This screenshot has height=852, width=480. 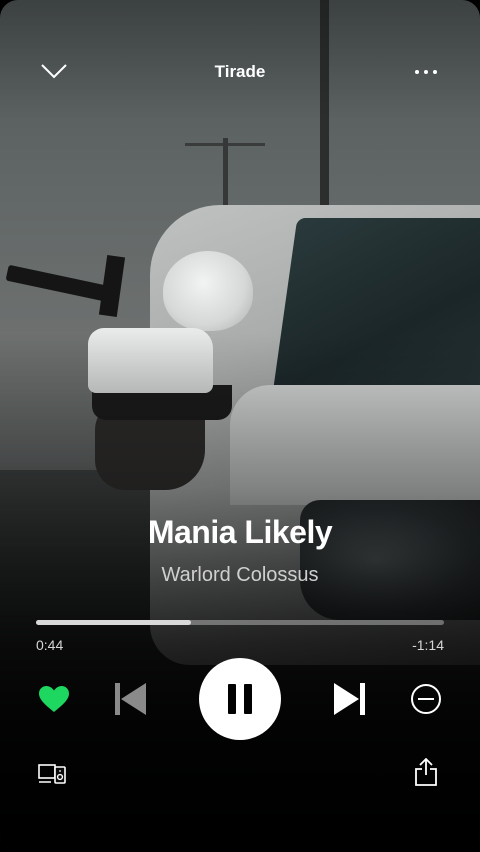 What do you see at coordinates (428, 645) in the screenshot?
I see `time-remaining: -1:14` at bounding box center [428, 645].